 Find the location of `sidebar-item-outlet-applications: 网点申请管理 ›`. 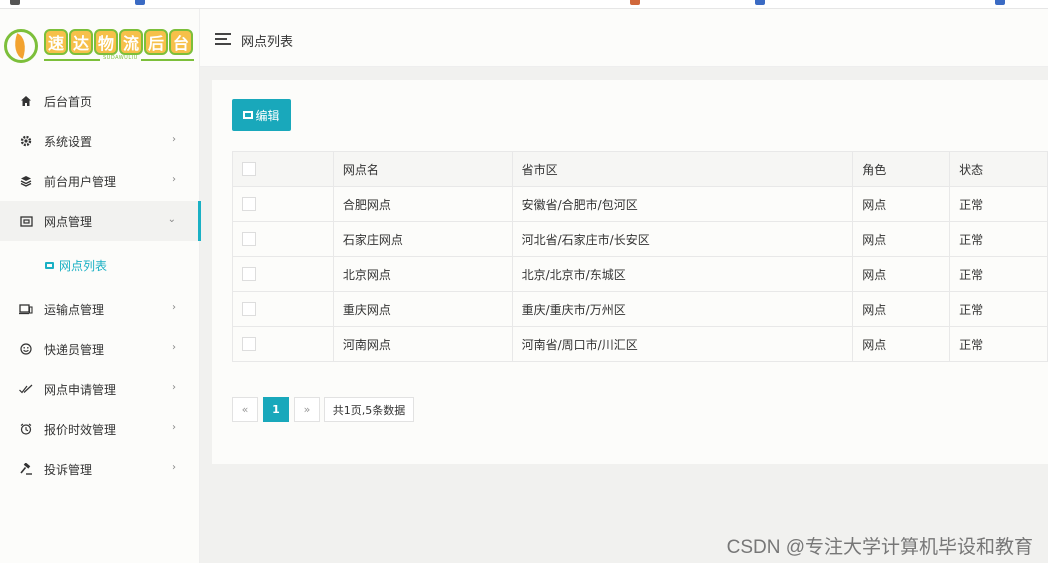

sidebar-item-outlet-applications: 网点申请管理 › is located at coordinates (100, 389).